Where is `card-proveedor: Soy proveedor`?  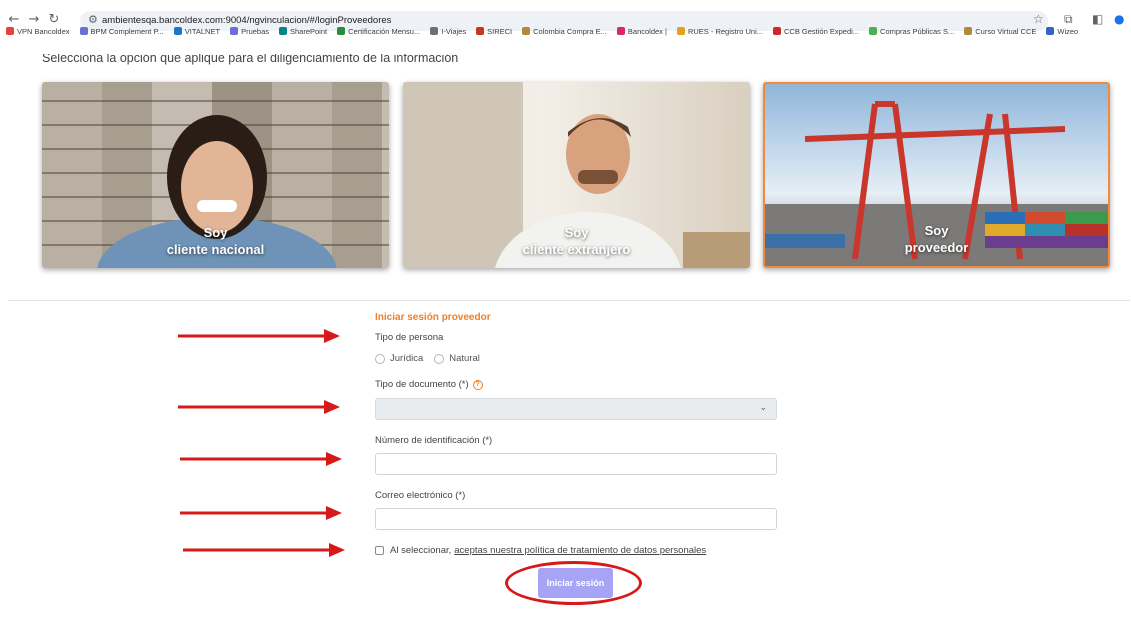
card-proveedor: Soy proveedor is located at coordinates (936, 175).